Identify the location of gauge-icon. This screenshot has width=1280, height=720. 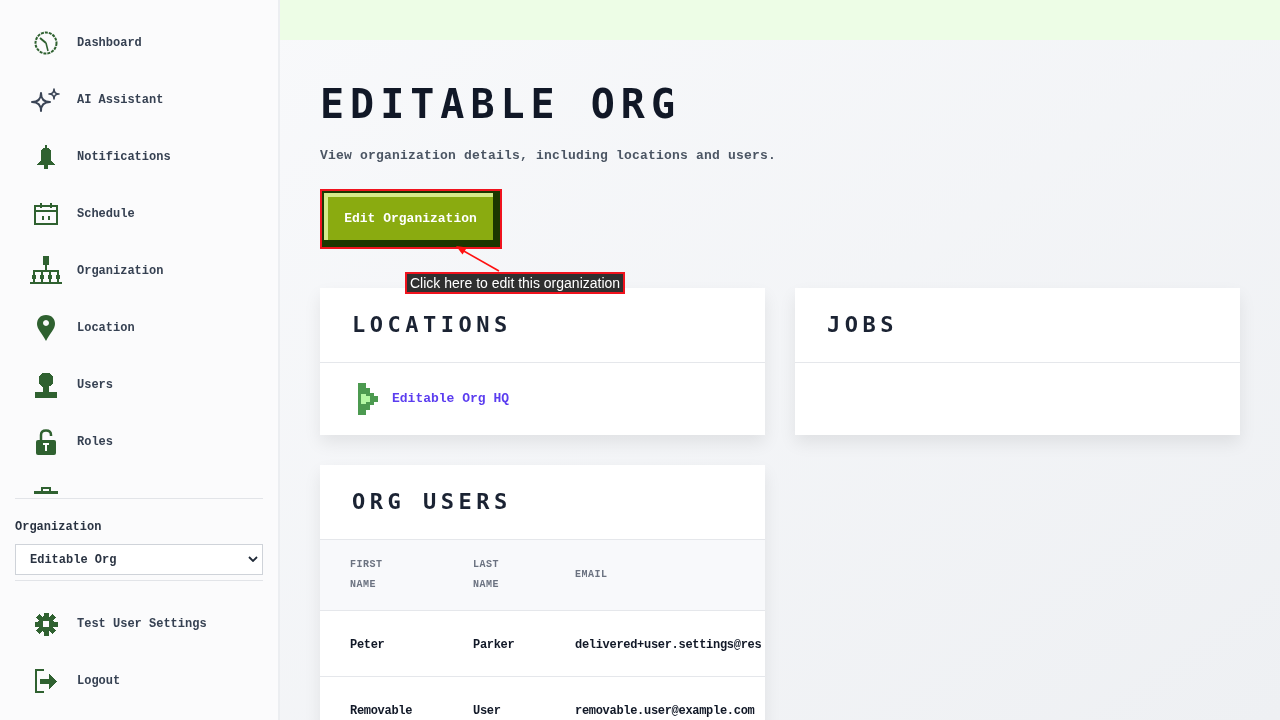
(46, 42).